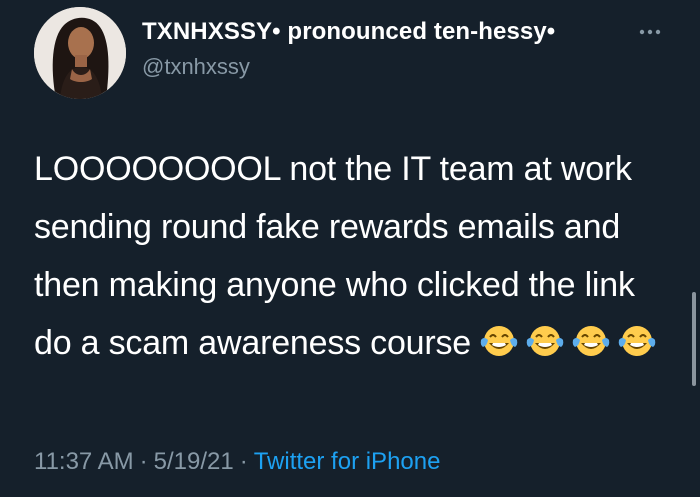 Image resolution: width=700 pixels, height=497 pixels. I want to click on avatar, so click(80, 53).